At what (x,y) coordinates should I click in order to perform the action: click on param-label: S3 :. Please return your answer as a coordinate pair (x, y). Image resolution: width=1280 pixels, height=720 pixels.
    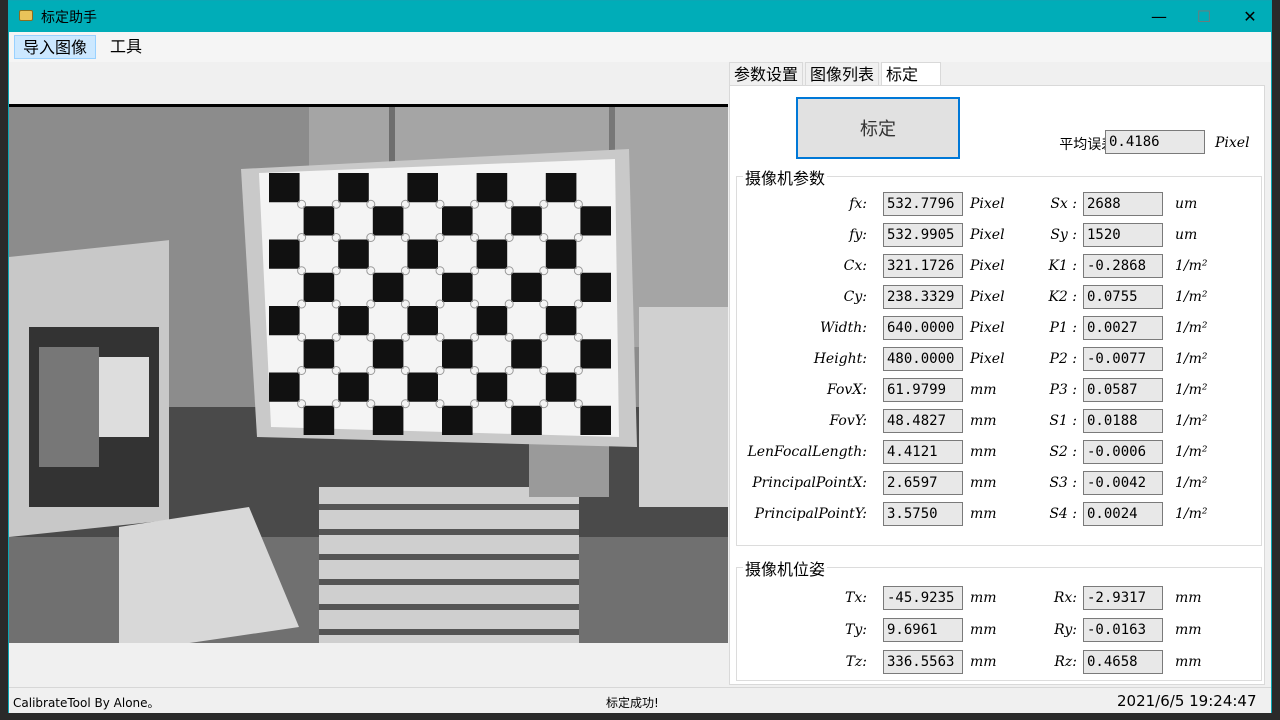
    Looking at the image, I should click on (1063, 483).